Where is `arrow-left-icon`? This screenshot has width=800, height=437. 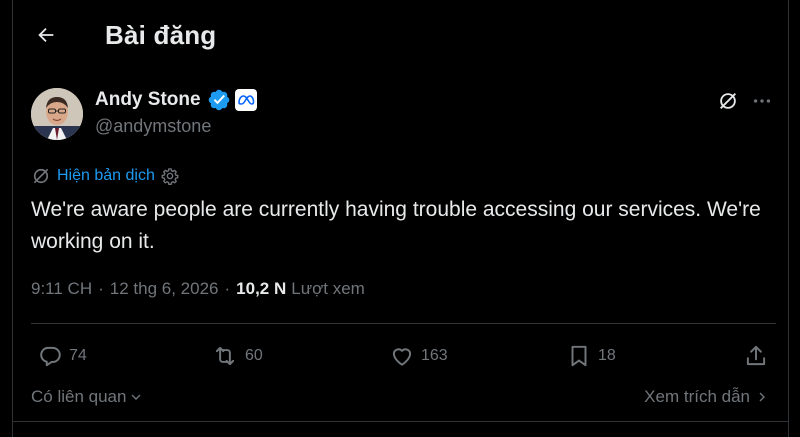 arrow-left-icon is located at coordinates (46, 35).